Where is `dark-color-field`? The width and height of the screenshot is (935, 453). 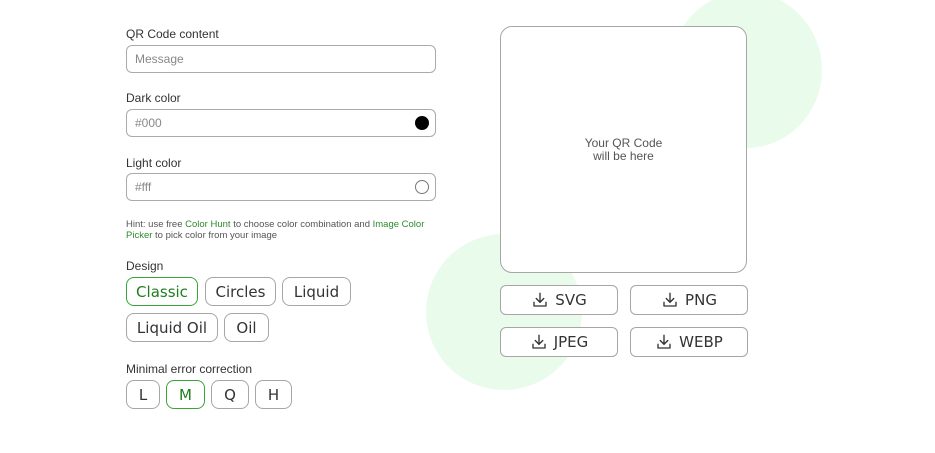
dark-color-field is located at coordinates (281, 123).